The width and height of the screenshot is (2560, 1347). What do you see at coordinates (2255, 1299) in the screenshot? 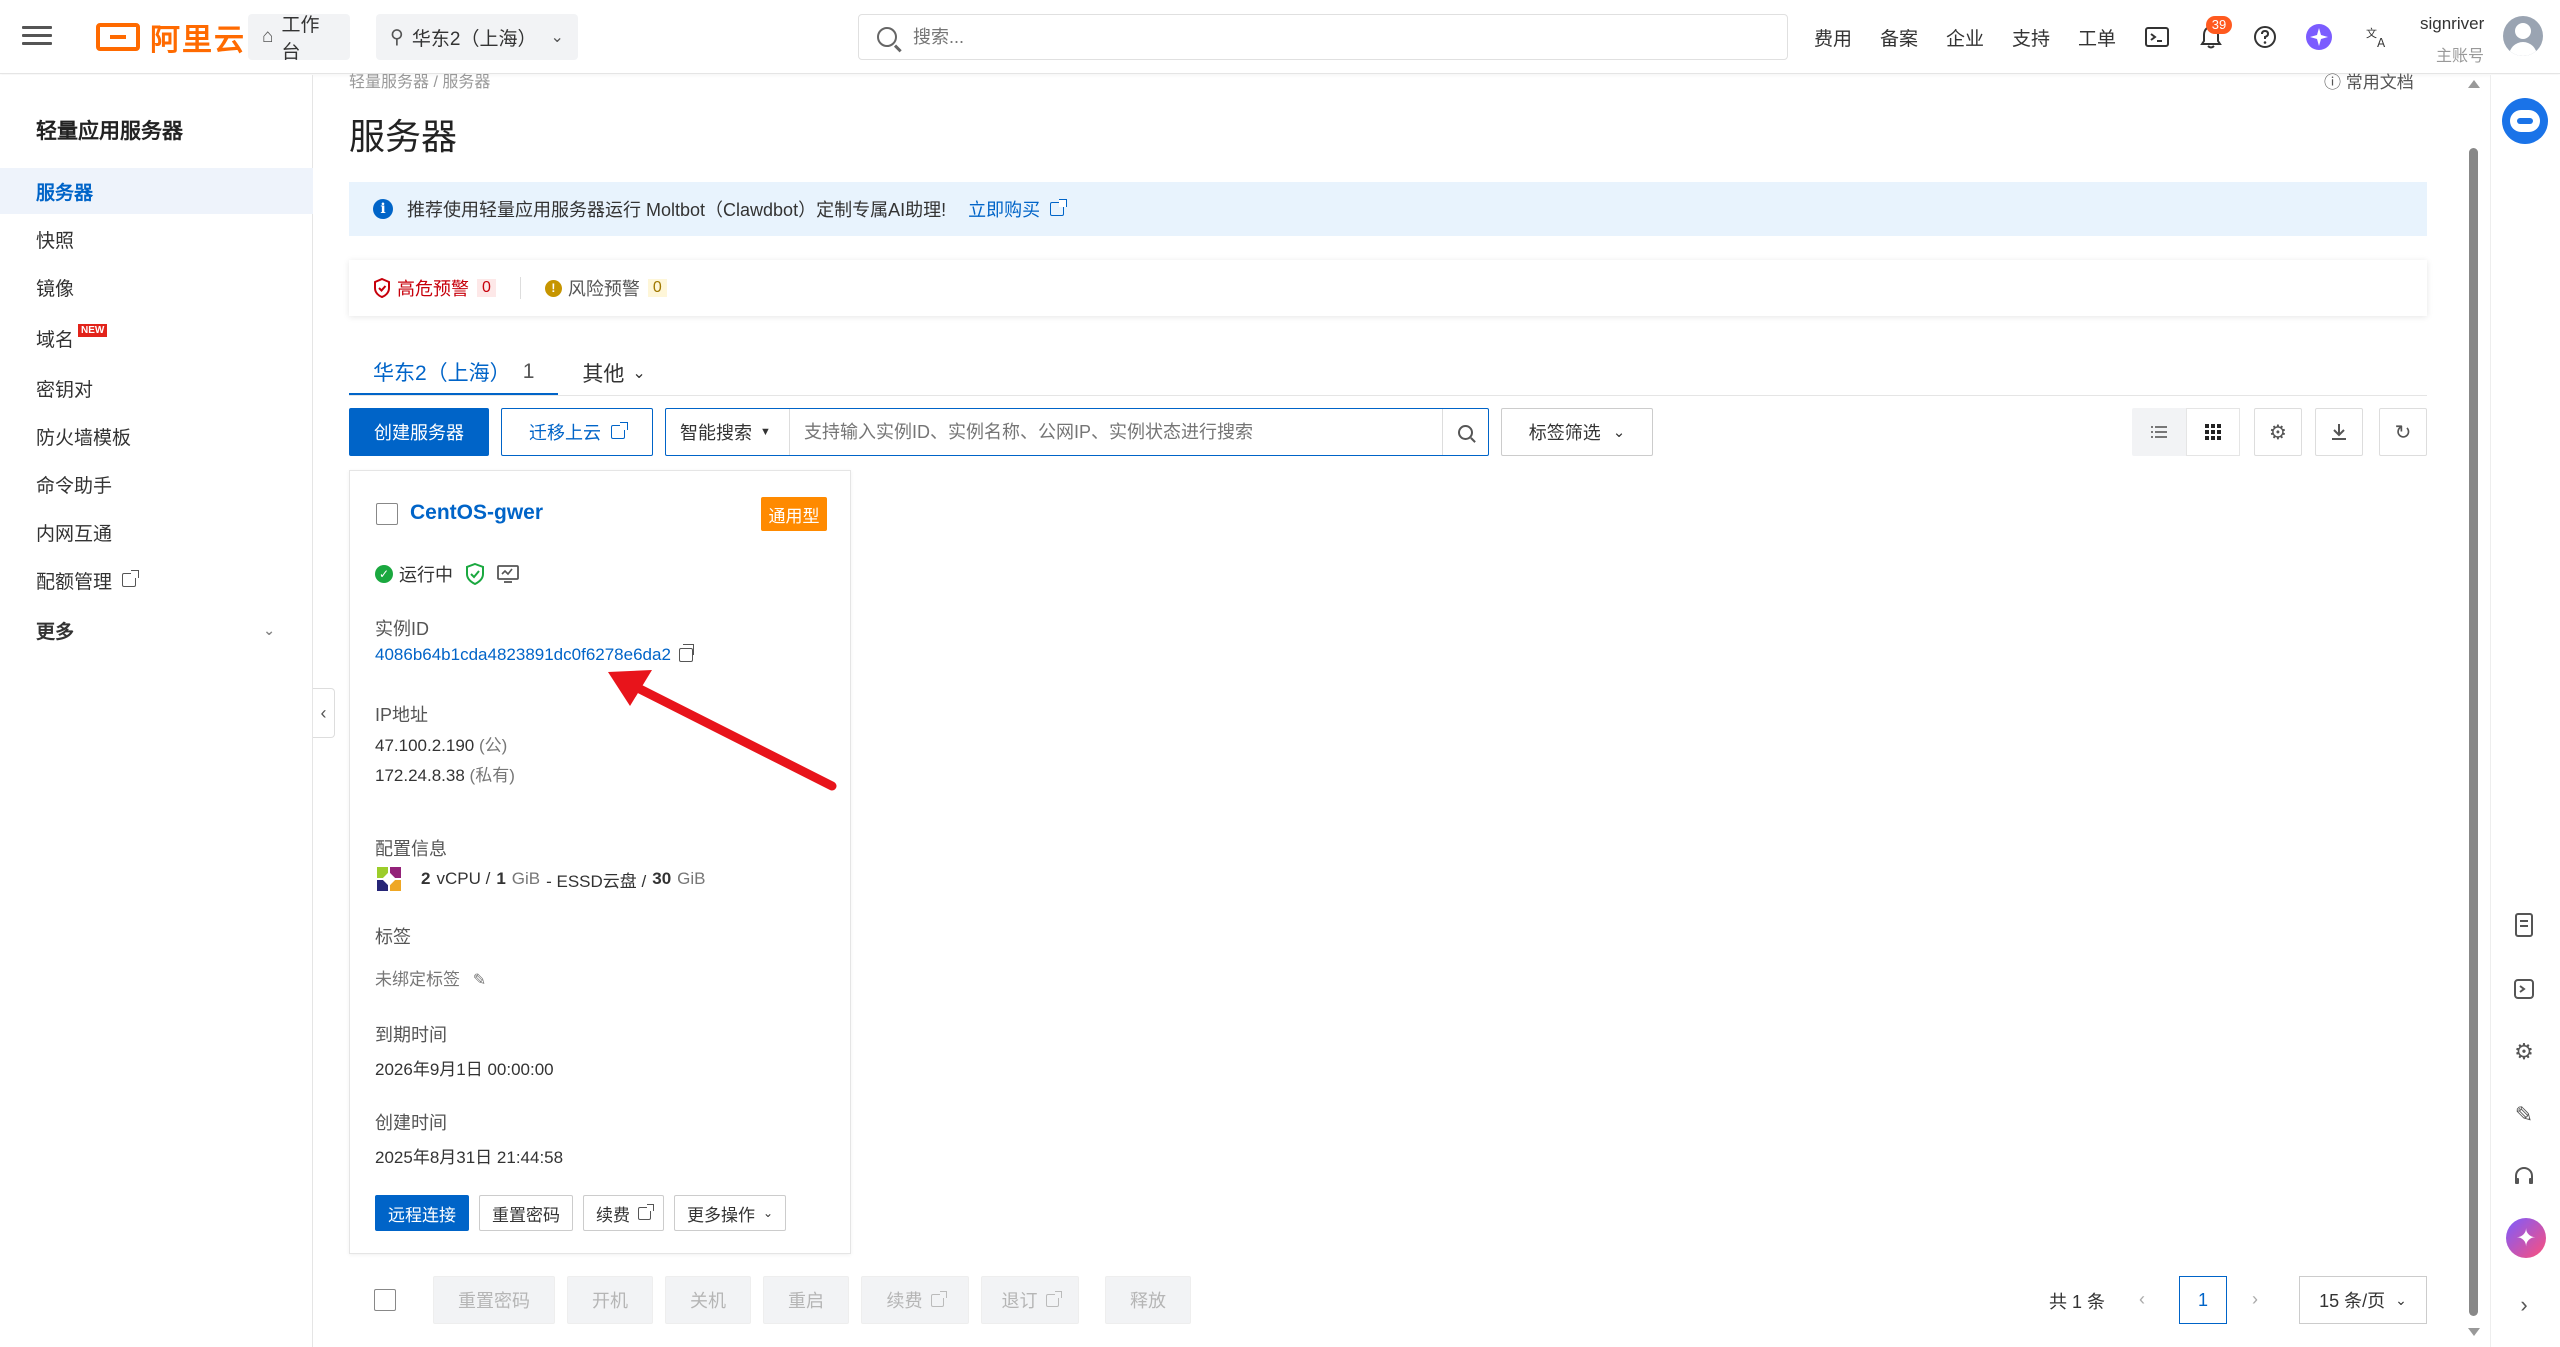
I see `next-page-button: ›` at bounding box center [2255, 1299].